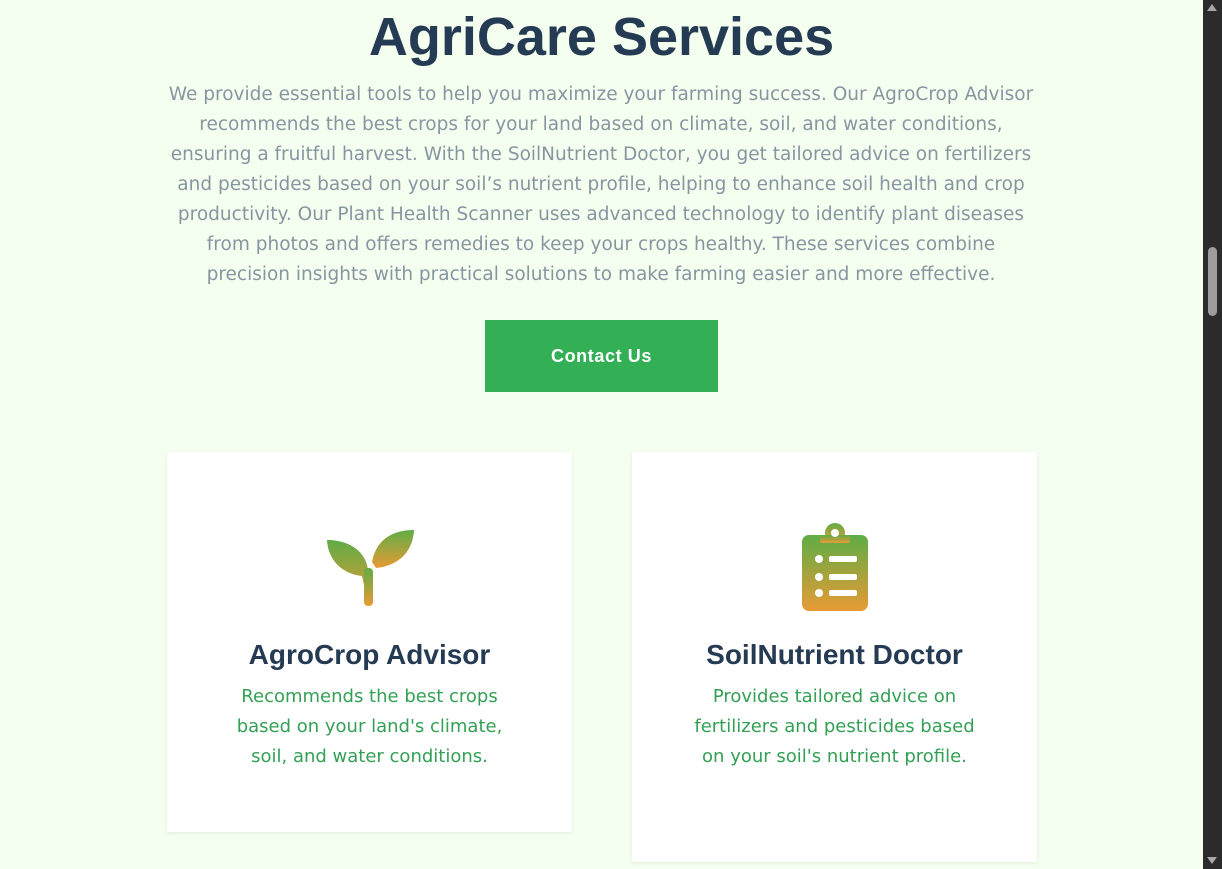 The image size is (1222, 869). What do you see at coordinates (601, 37) in the screenshot?
I see `page-title: AgriCare Services` at bounding box center [601, 37].